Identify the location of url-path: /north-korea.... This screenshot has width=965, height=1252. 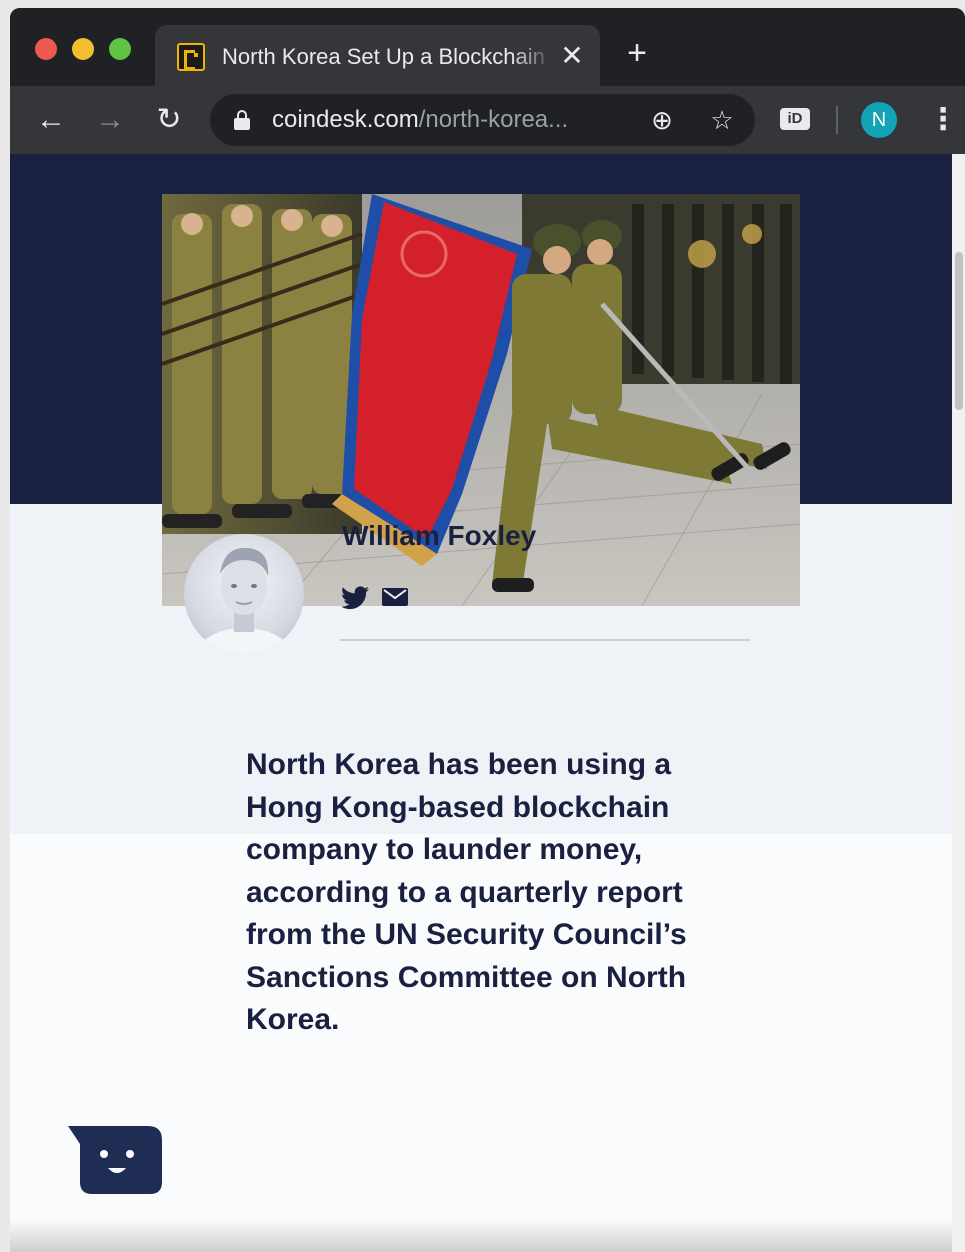
(493, 119).